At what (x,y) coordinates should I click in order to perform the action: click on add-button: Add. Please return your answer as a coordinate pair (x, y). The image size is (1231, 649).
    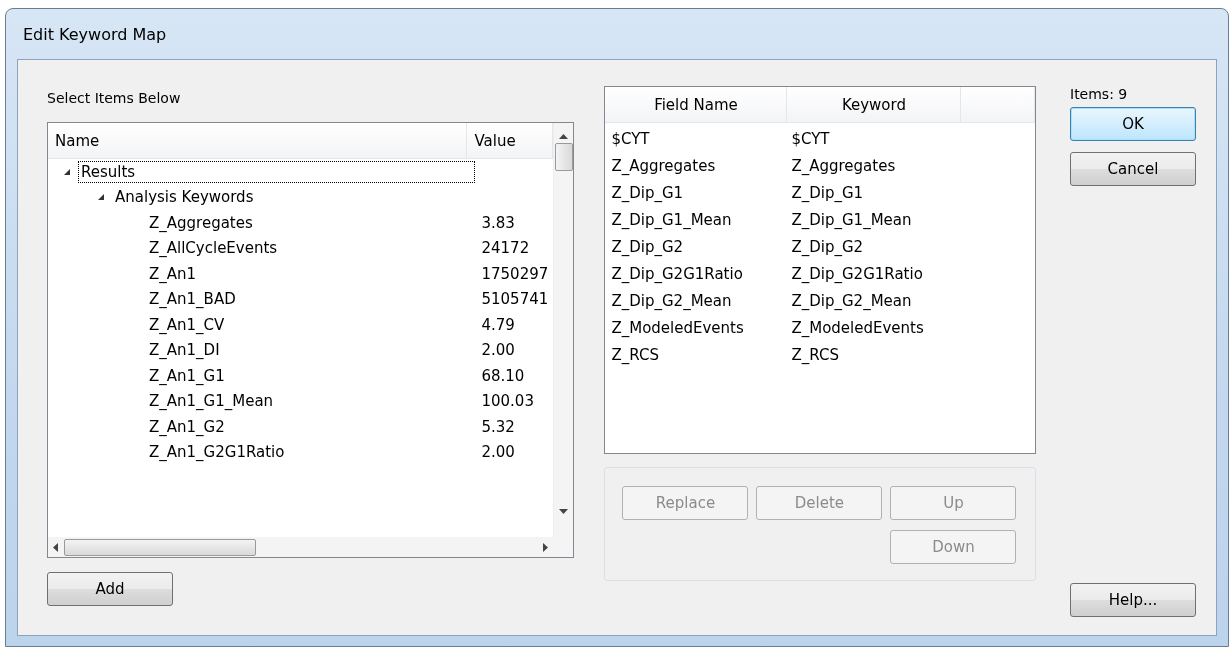
    Looking at the image, I should click on (110, 589).